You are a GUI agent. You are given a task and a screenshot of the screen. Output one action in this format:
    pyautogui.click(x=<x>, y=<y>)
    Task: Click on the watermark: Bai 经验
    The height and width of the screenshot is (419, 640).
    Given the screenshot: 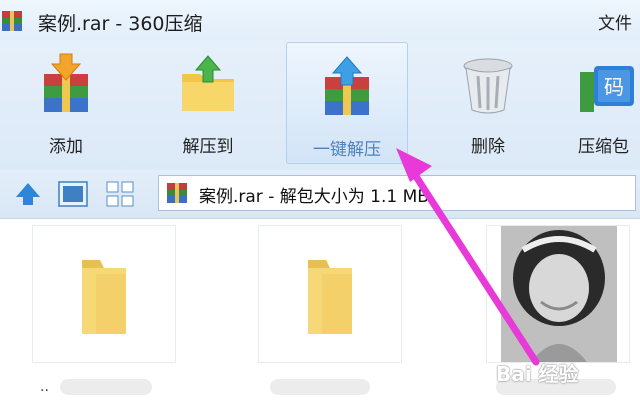 What is the action you would take?
    pyautogui.click(x=537, y=374)
    